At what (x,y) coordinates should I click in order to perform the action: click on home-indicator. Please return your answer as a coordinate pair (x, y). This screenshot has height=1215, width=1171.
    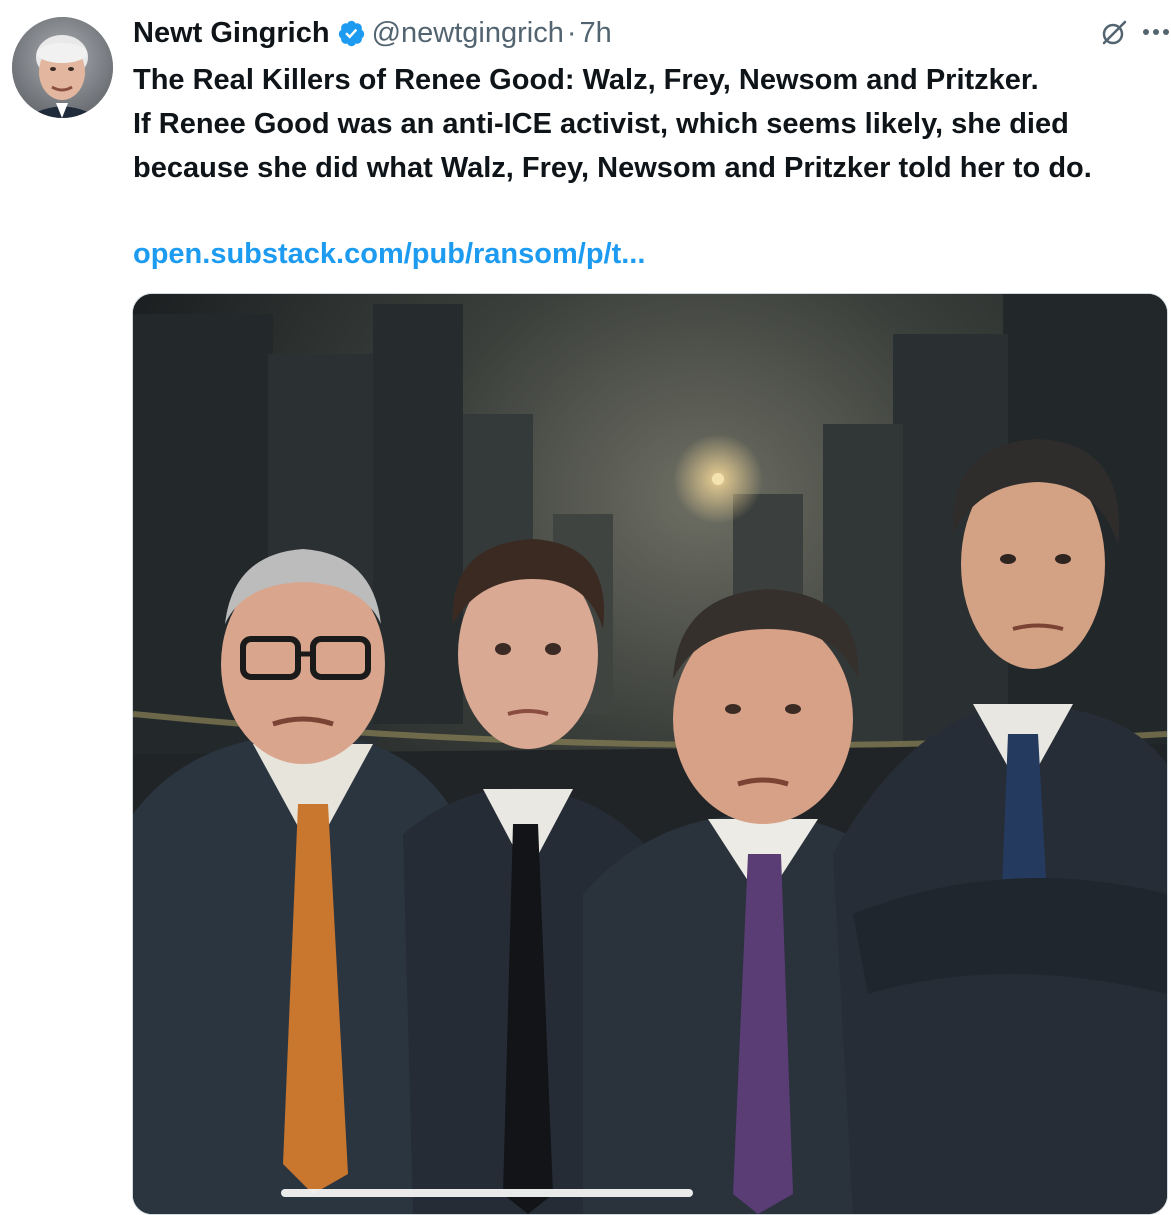
    Looking at the image, I should click on (487, 1193).